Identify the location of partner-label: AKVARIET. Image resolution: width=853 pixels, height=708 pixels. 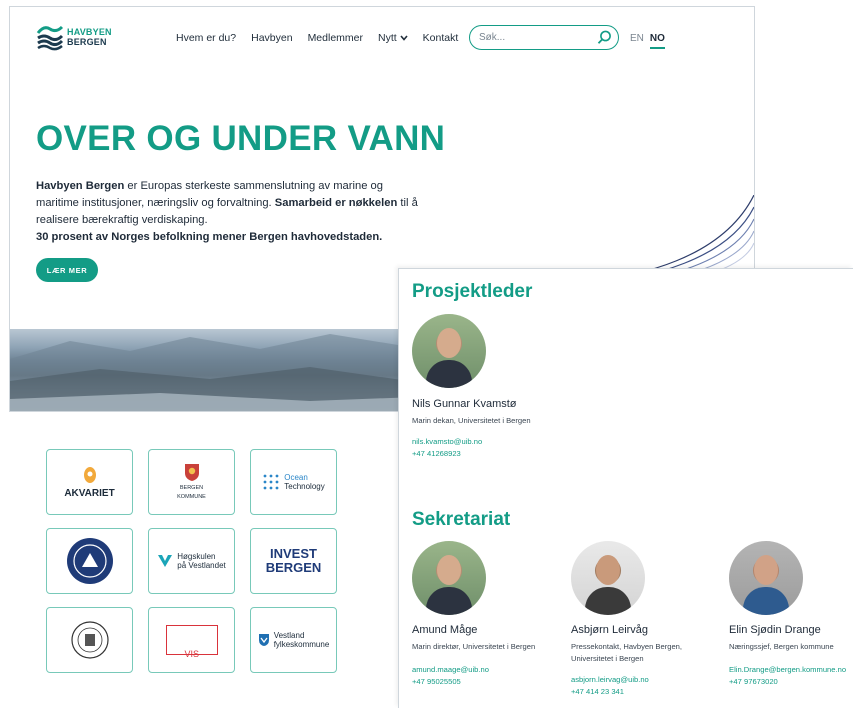
(89, 493).